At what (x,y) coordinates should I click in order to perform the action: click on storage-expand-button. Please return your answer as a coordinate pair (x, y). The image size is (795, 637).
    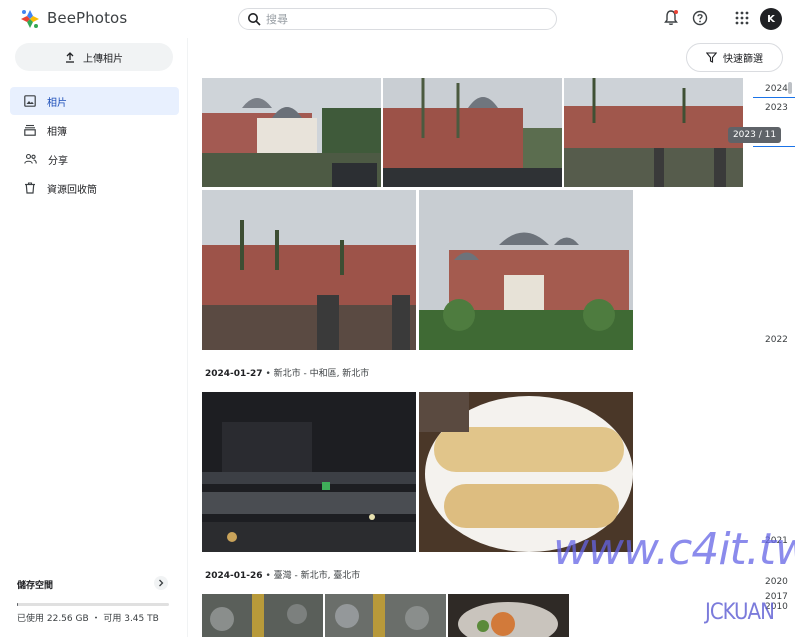
    Looking at the image, I should click on (161, 583).